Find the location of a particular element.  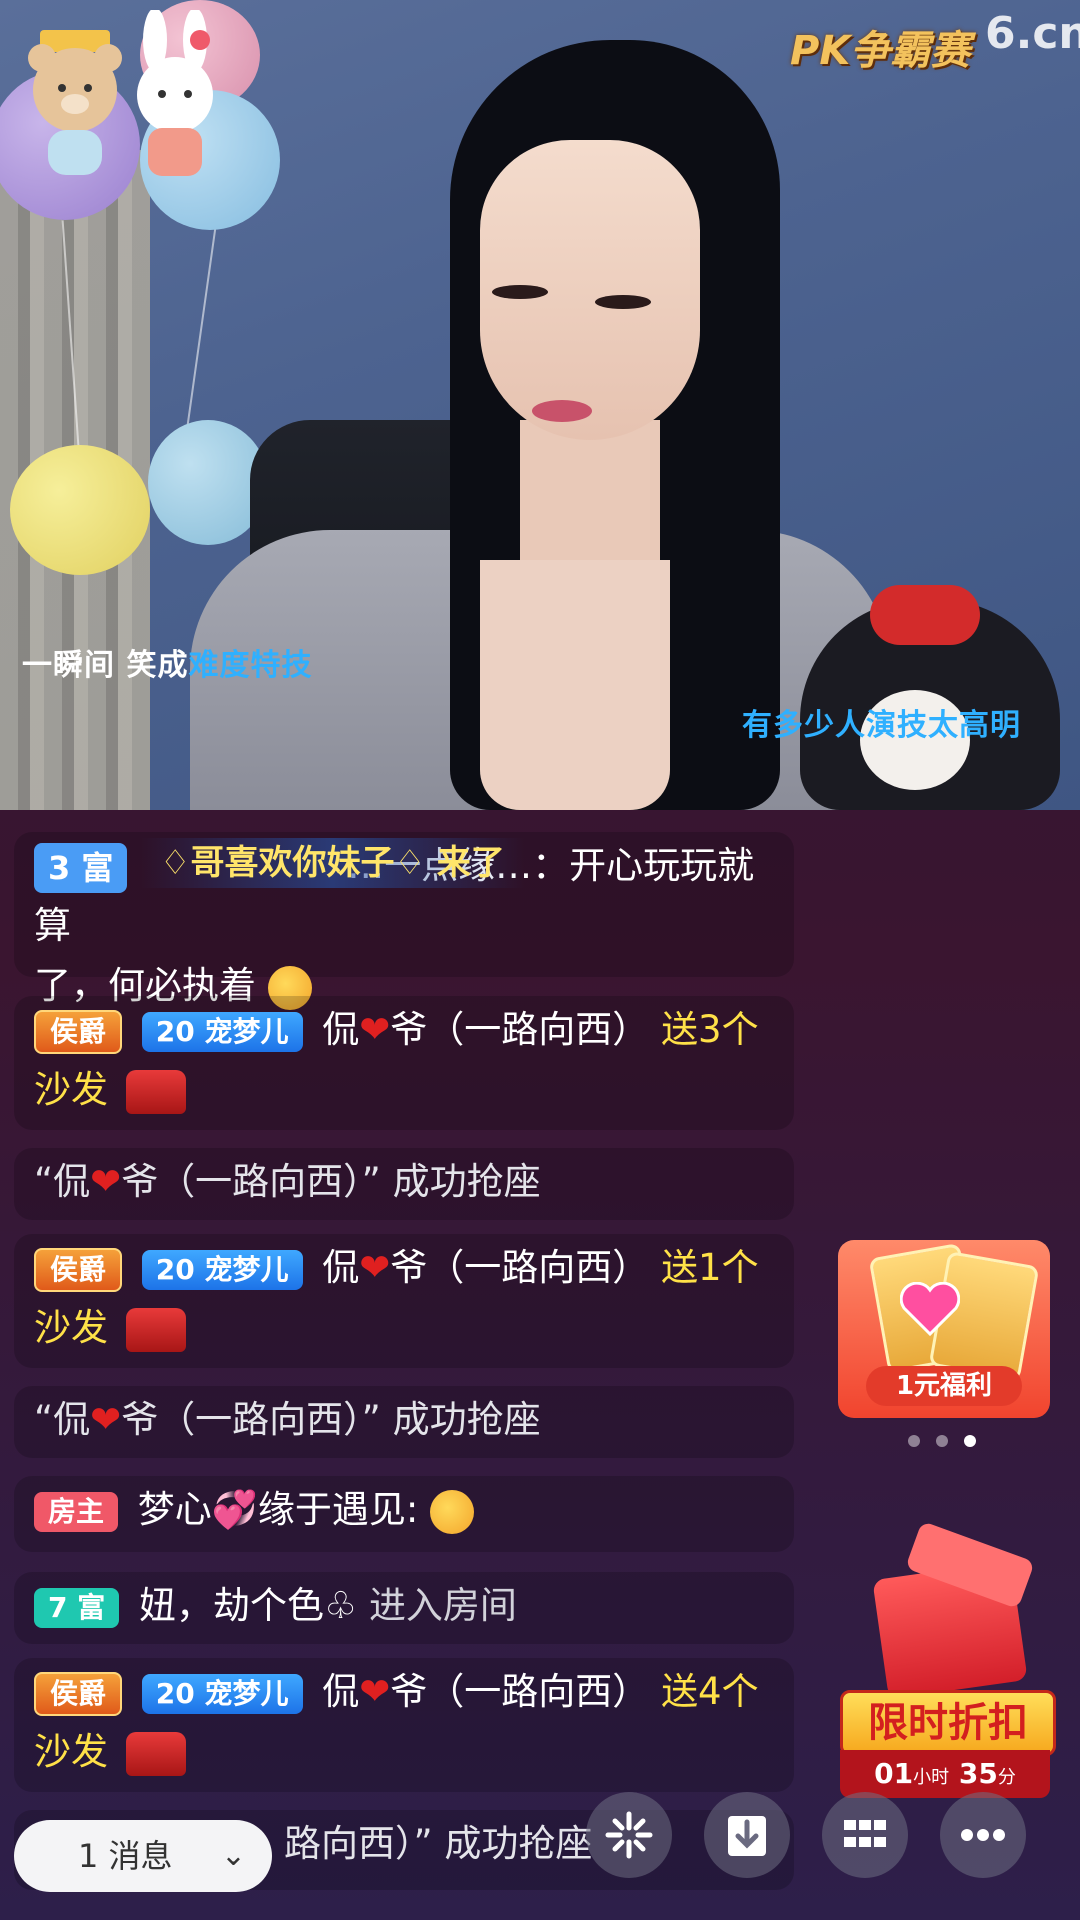

gift-count: 送3个 is located at coordinates (710, 1029).